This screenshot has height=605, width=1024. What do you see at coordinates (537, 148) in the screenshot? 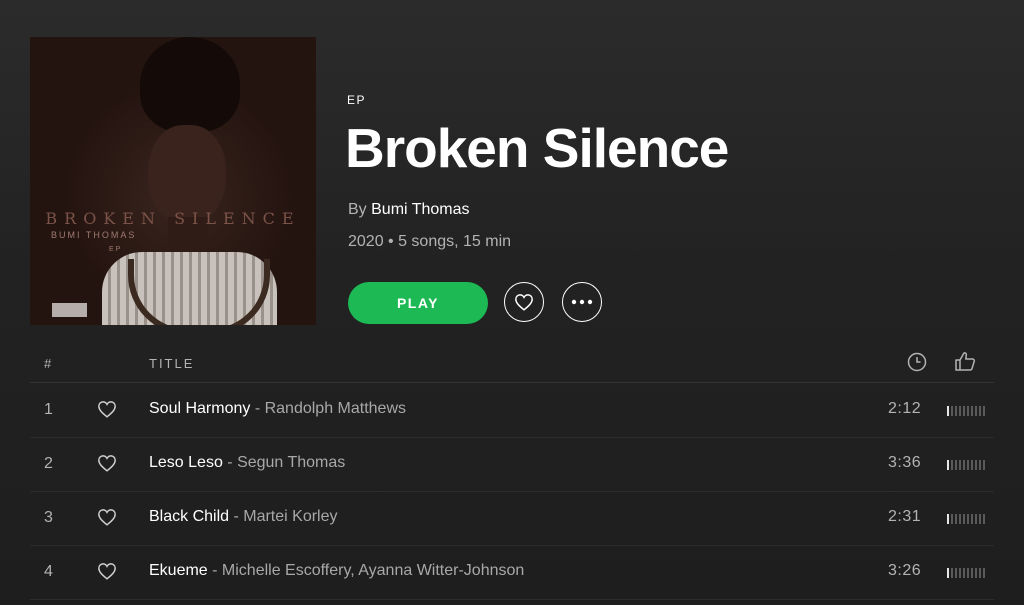
I see `album-title: Broken Silence` at bounding box center [537, 148].